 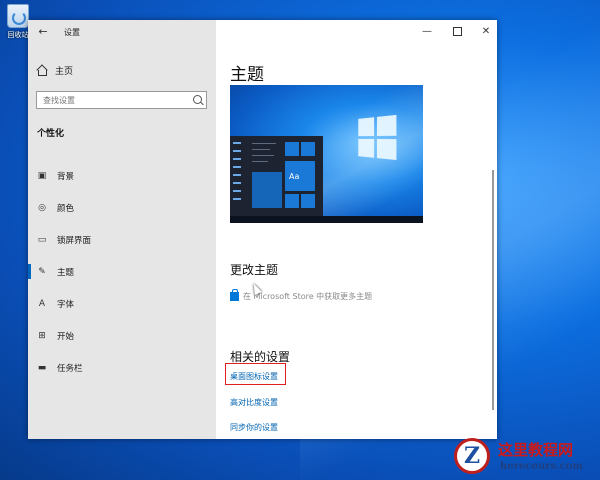 I want to click on preview-app-list, so click(x=240, y=174).